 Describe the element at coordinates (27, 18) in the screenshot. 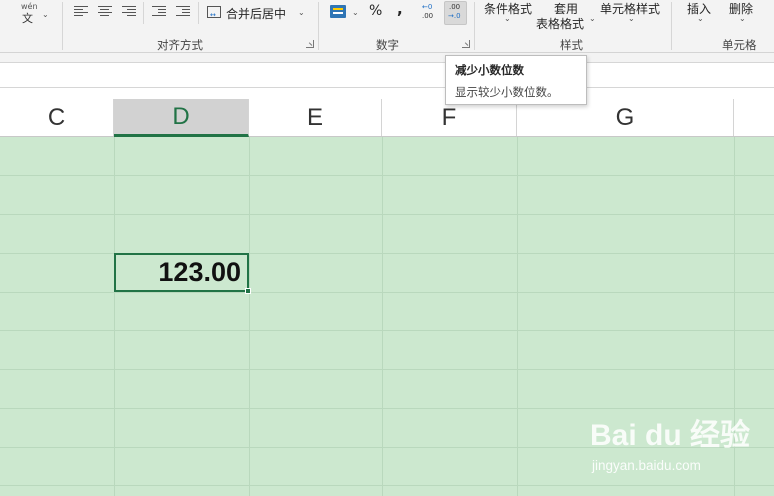

I see `phonetic-char: 文` at that location.